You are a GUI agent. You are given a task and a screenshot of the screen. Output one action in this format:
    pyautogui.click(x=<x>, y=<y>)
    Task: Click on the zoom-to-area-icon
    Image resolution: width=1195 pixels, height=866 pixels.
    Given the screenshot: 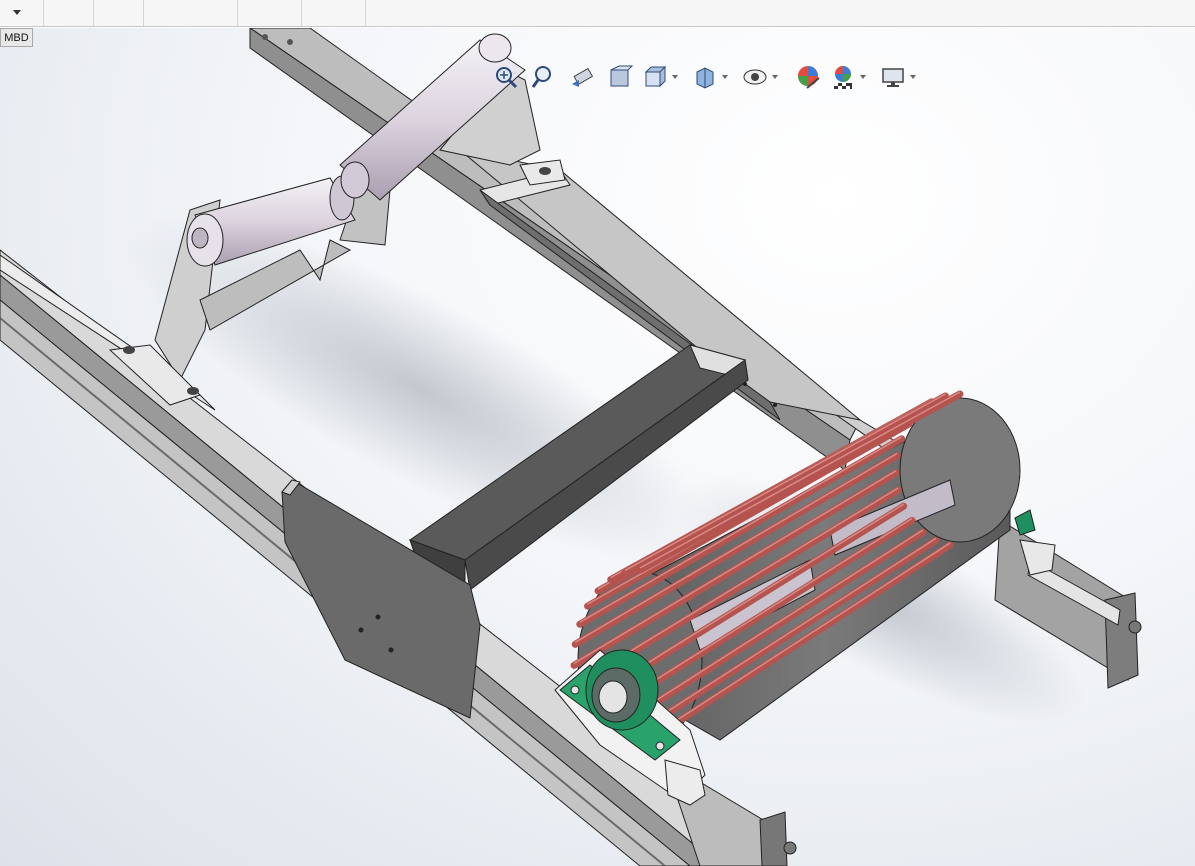 What is the action you would take?
    pyautogui.click(x=544, y=77)
    